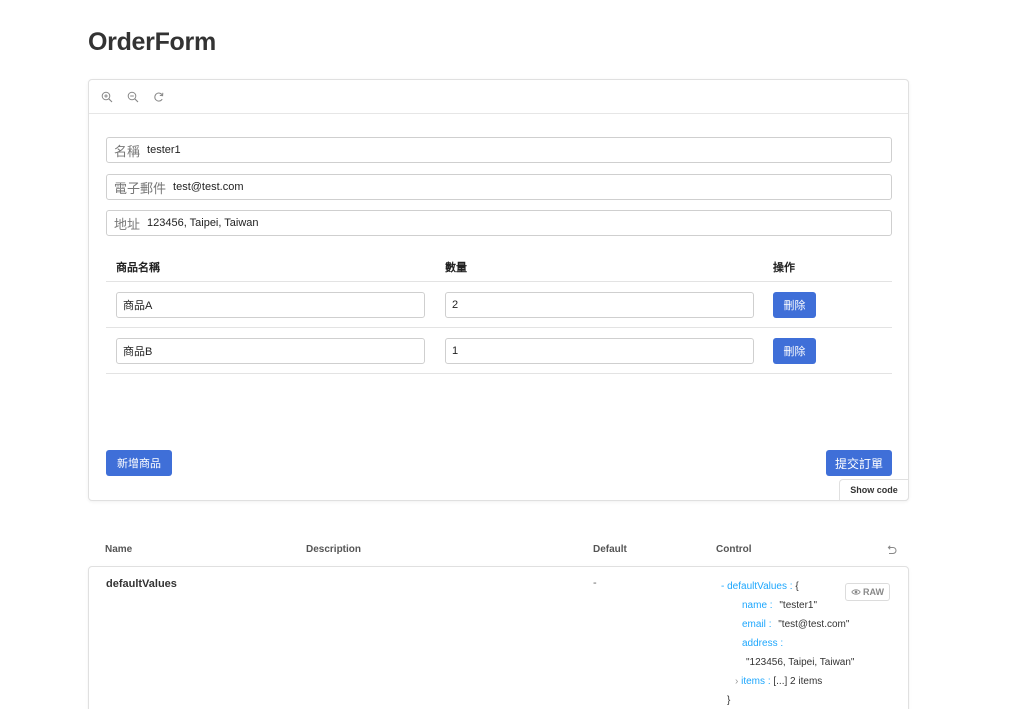  What do you see at coordinates (127, 224) in the screenshot?
I see `address-label: 地址` at bounding box center [127, 224].